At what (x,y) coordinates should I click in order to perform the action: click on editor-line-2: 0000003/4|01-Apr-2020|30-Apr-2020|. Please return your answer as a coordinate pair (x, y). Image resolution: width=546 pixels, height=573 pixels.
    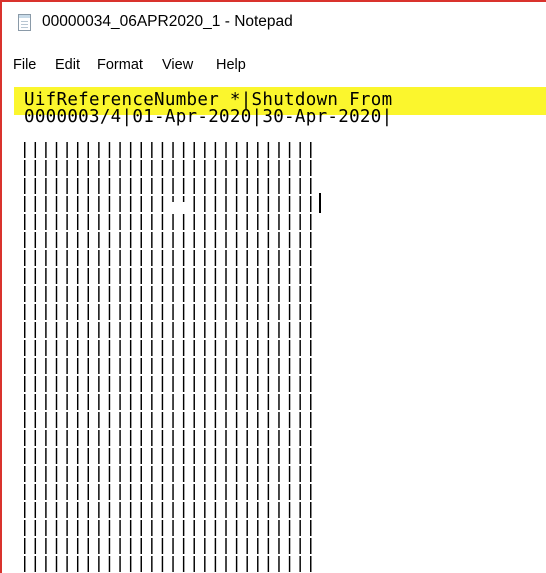
    Looking at the image, I should click on (208, 117).